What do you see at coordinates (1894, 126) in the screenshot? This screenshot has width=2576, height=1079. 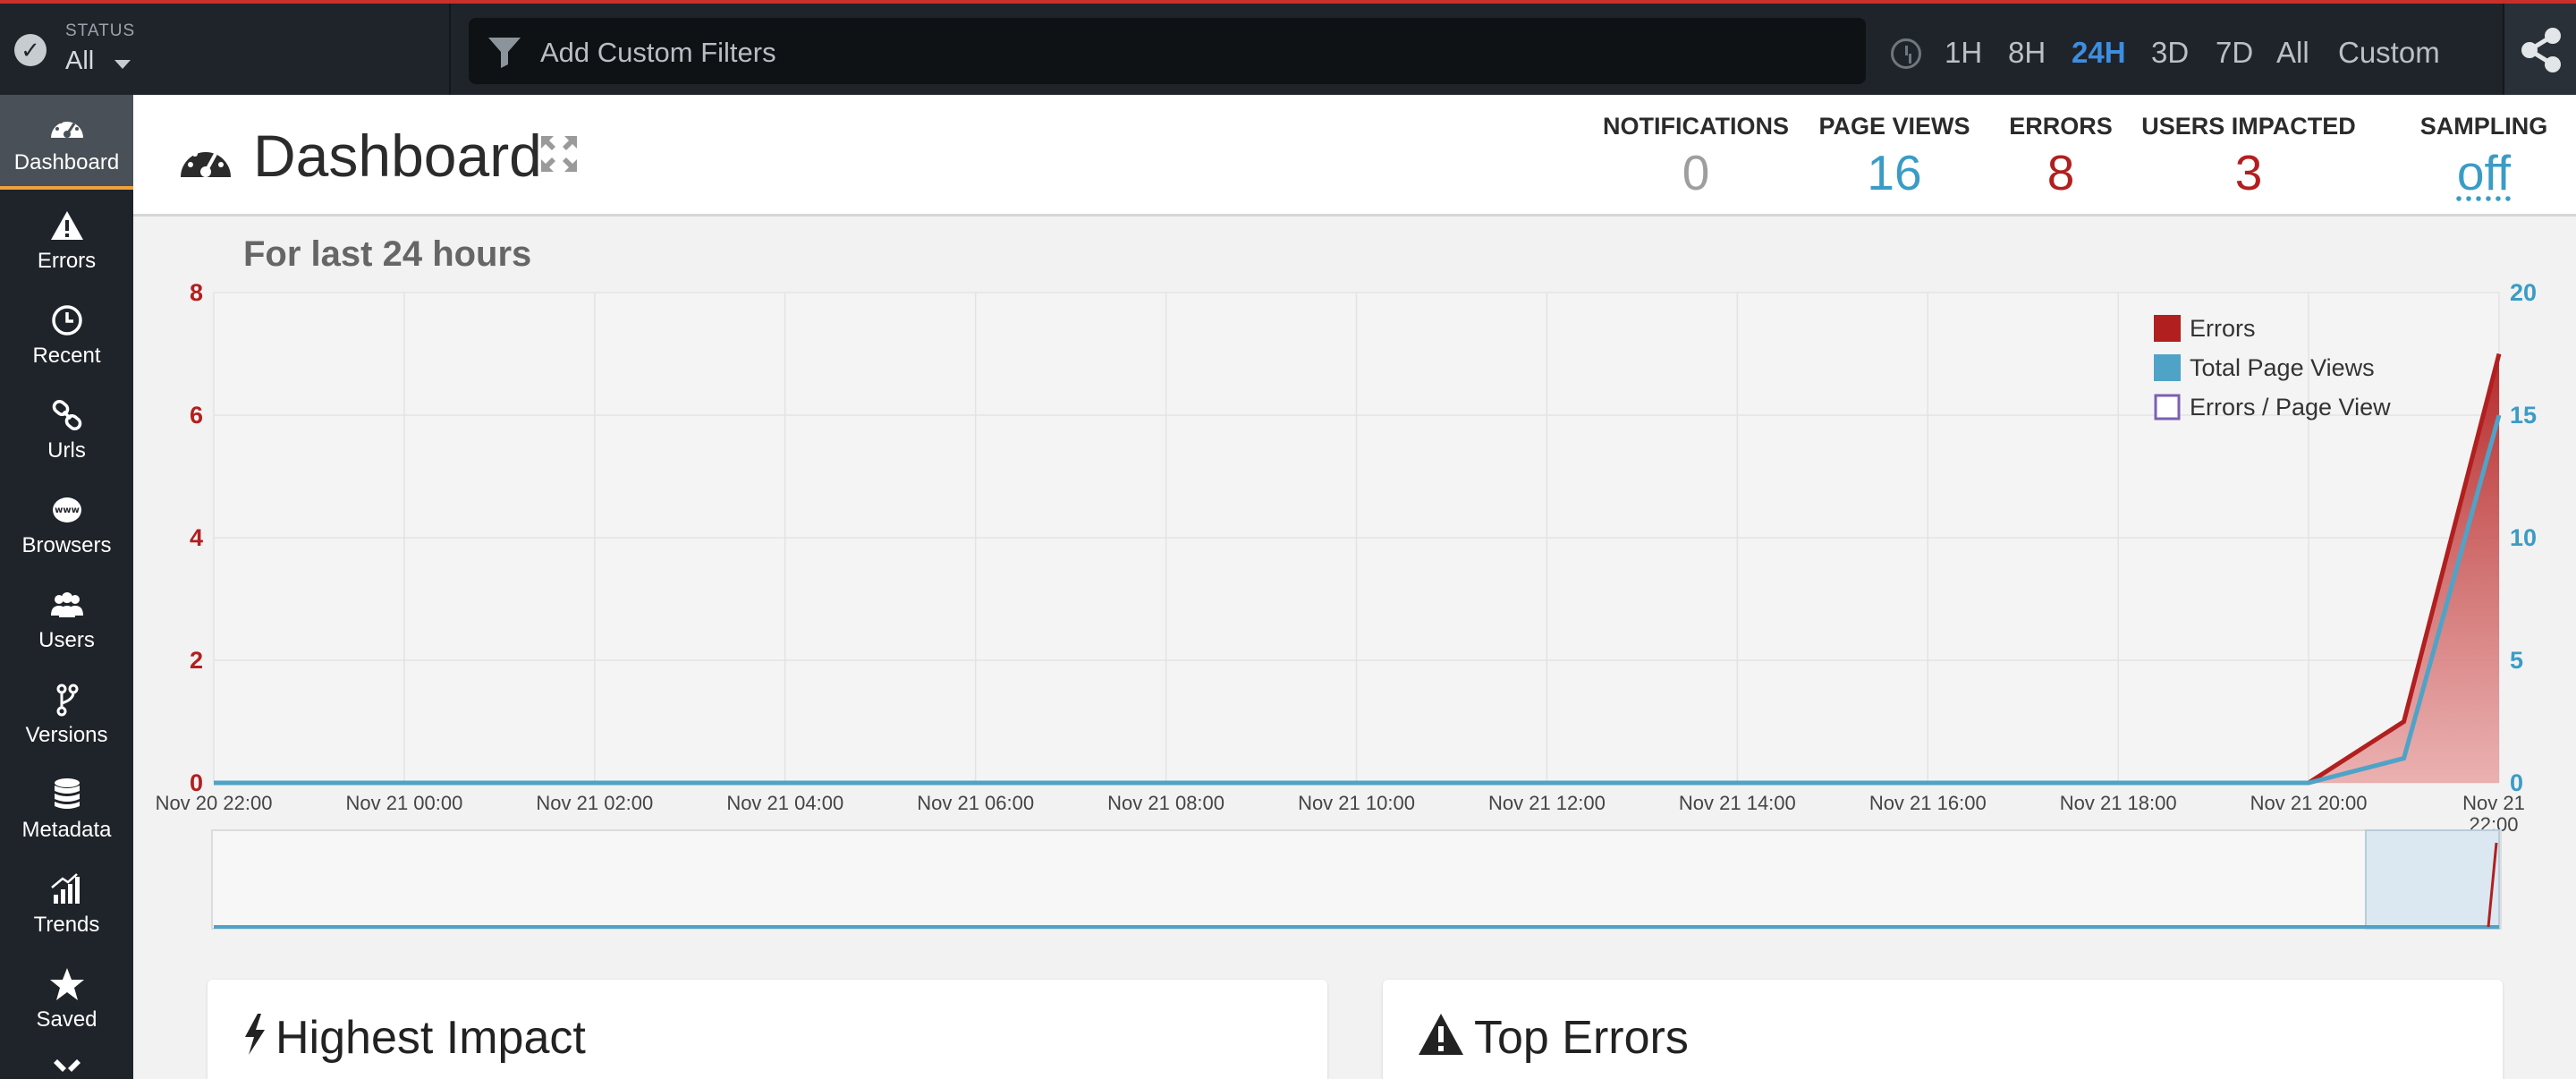 I see `metric-label: PAGE VIEWS` at bounding box center [1894, 126].